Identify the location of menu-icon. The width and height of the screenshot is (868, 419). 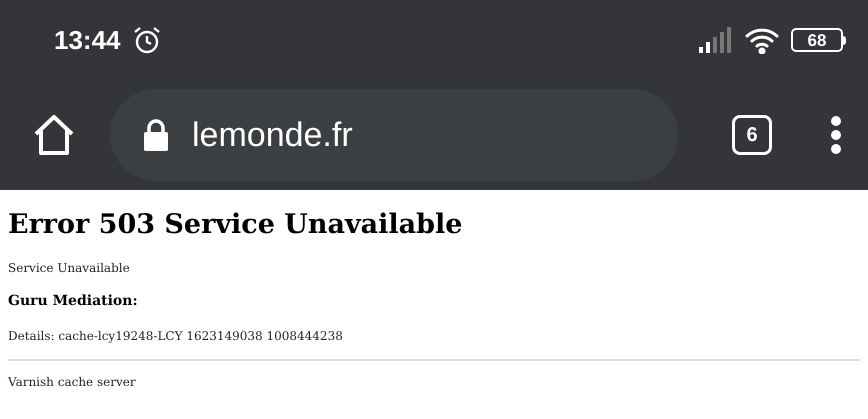
(836, 135).